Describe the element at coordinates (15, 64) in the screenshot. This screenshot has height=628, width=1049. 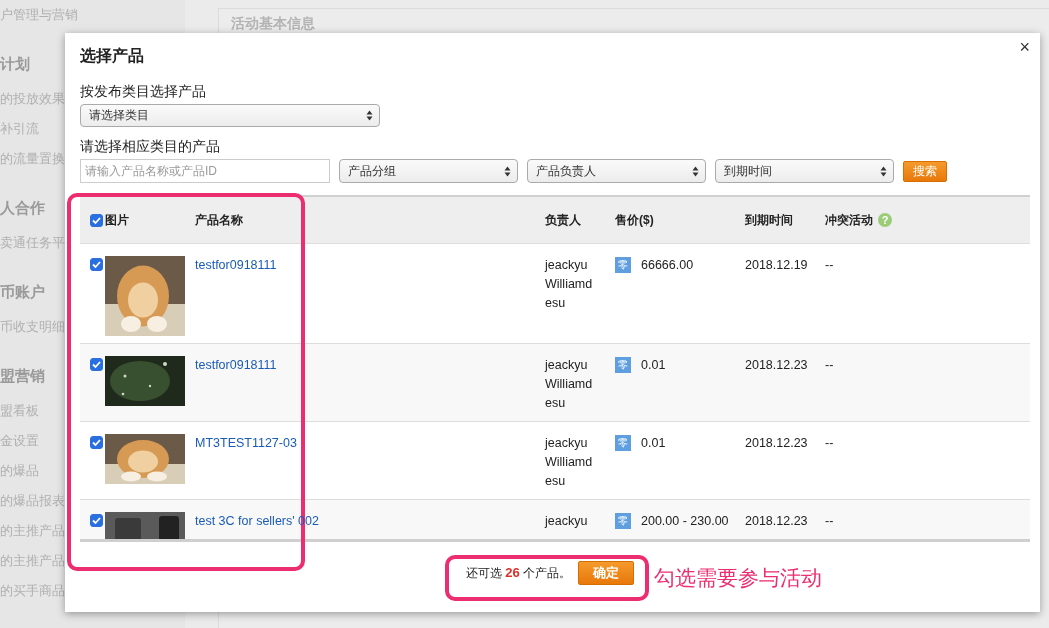
I see `sidebar-heading: 计划` at that location.